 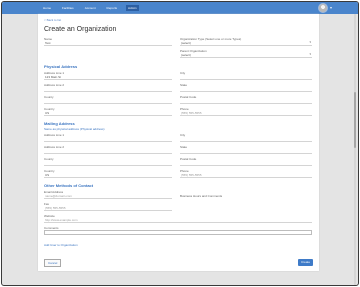 What do you see at coordinates (178, 220) in the screenshot?
I see `website-input: http://www.example.com` at bounding box center [178, 220].